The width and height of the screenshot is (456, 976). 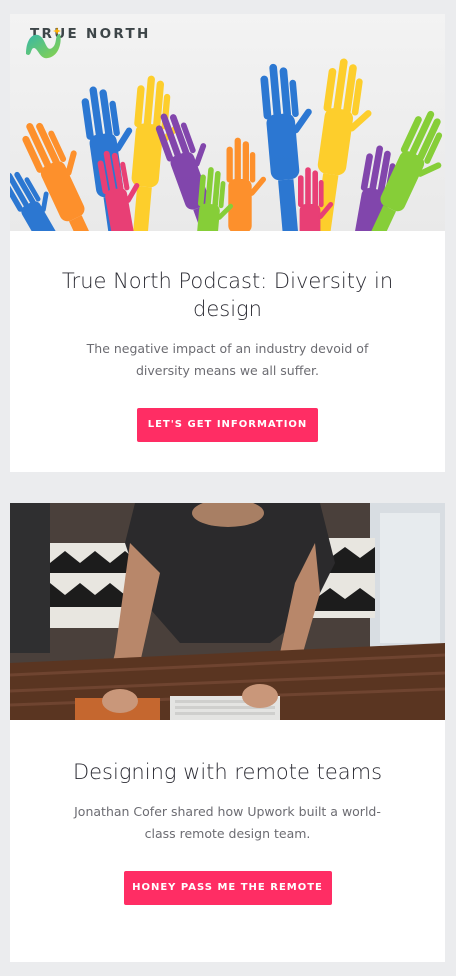 What do you see at coordinates (227, 425) in the screenshot?
I see `lets-get-information-button: LET'S GET INFORMATION` at bounding box center [227, 425].